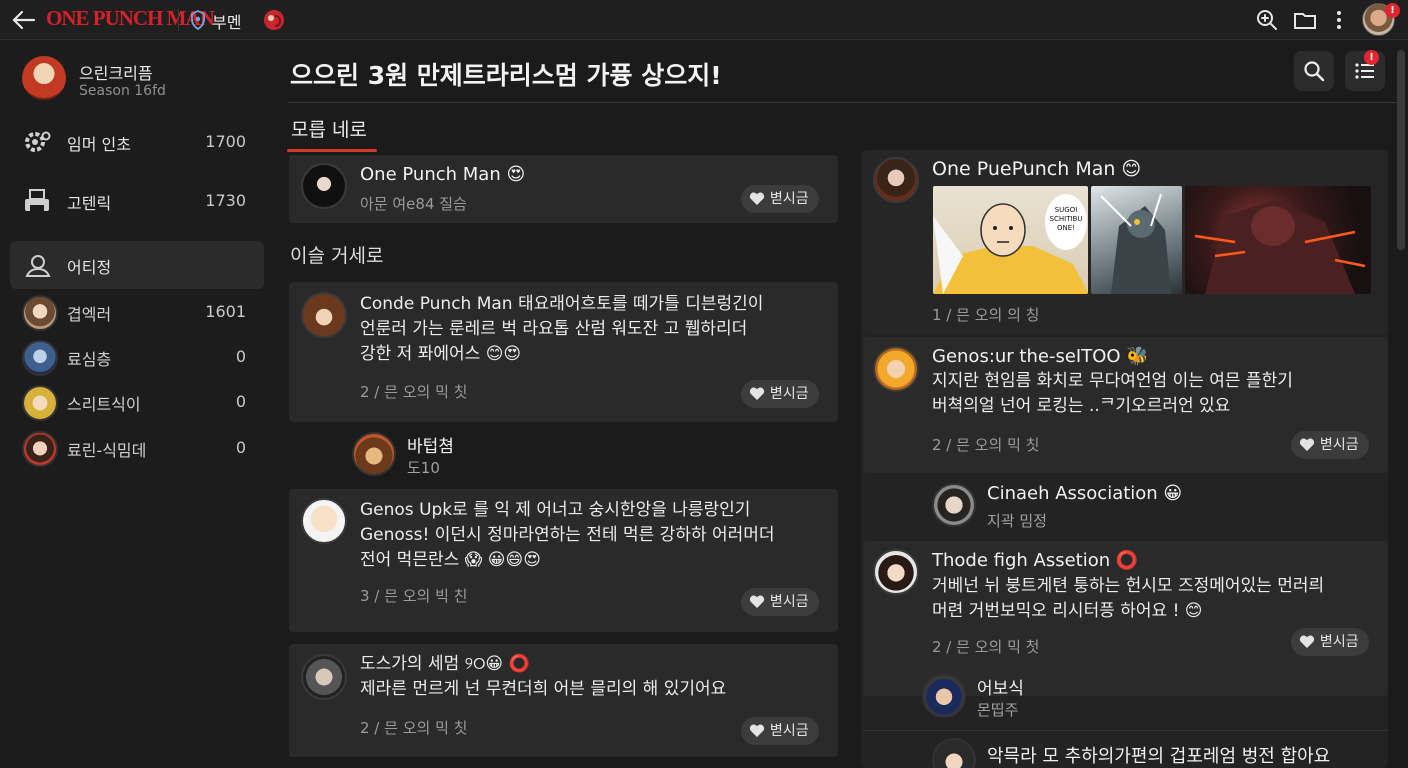 Image resolution: width=1408 pixels, height=768 pixels. I want to click on reply-name: 바텁쳠, so click(430, 447).